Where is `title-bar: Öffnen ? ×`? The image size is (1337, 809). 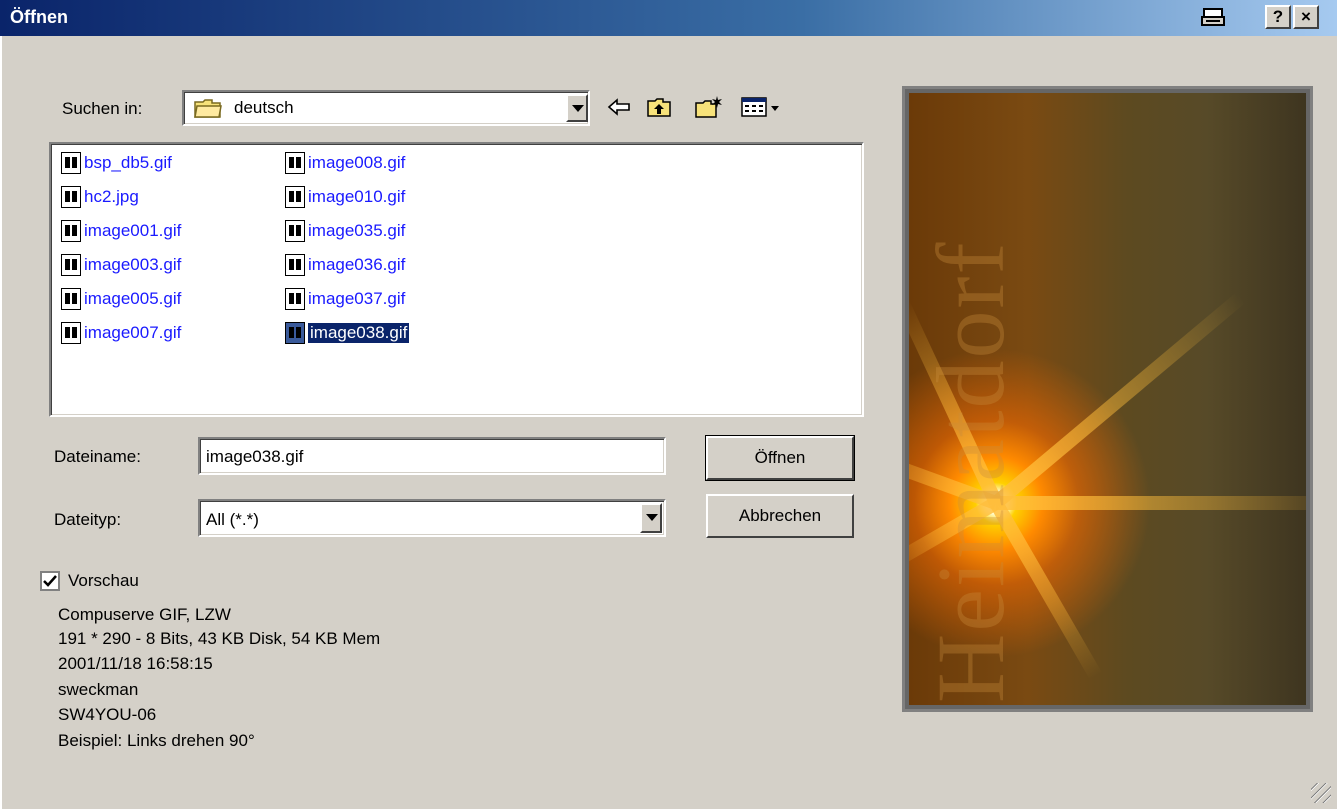 title-bar: Öffnen ? × is located at coordinates (668, 18).